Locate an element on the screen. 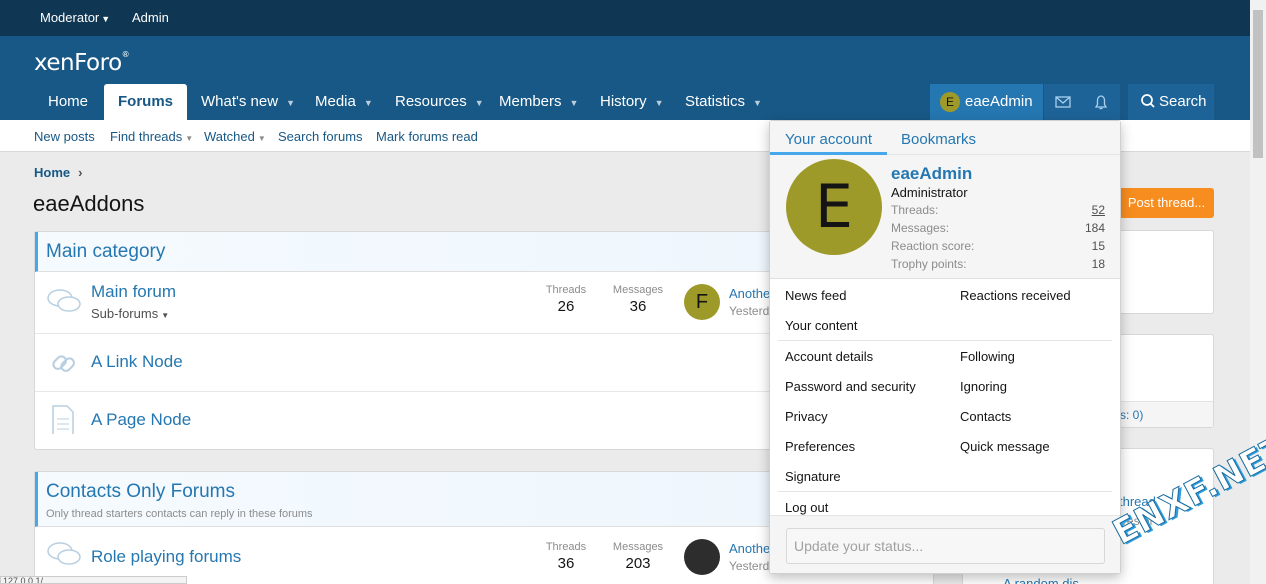 The height and width of the screenshot is (584, 1266). account-menu-toggle: E eaeAdmin is located at coordinates (986, 102).